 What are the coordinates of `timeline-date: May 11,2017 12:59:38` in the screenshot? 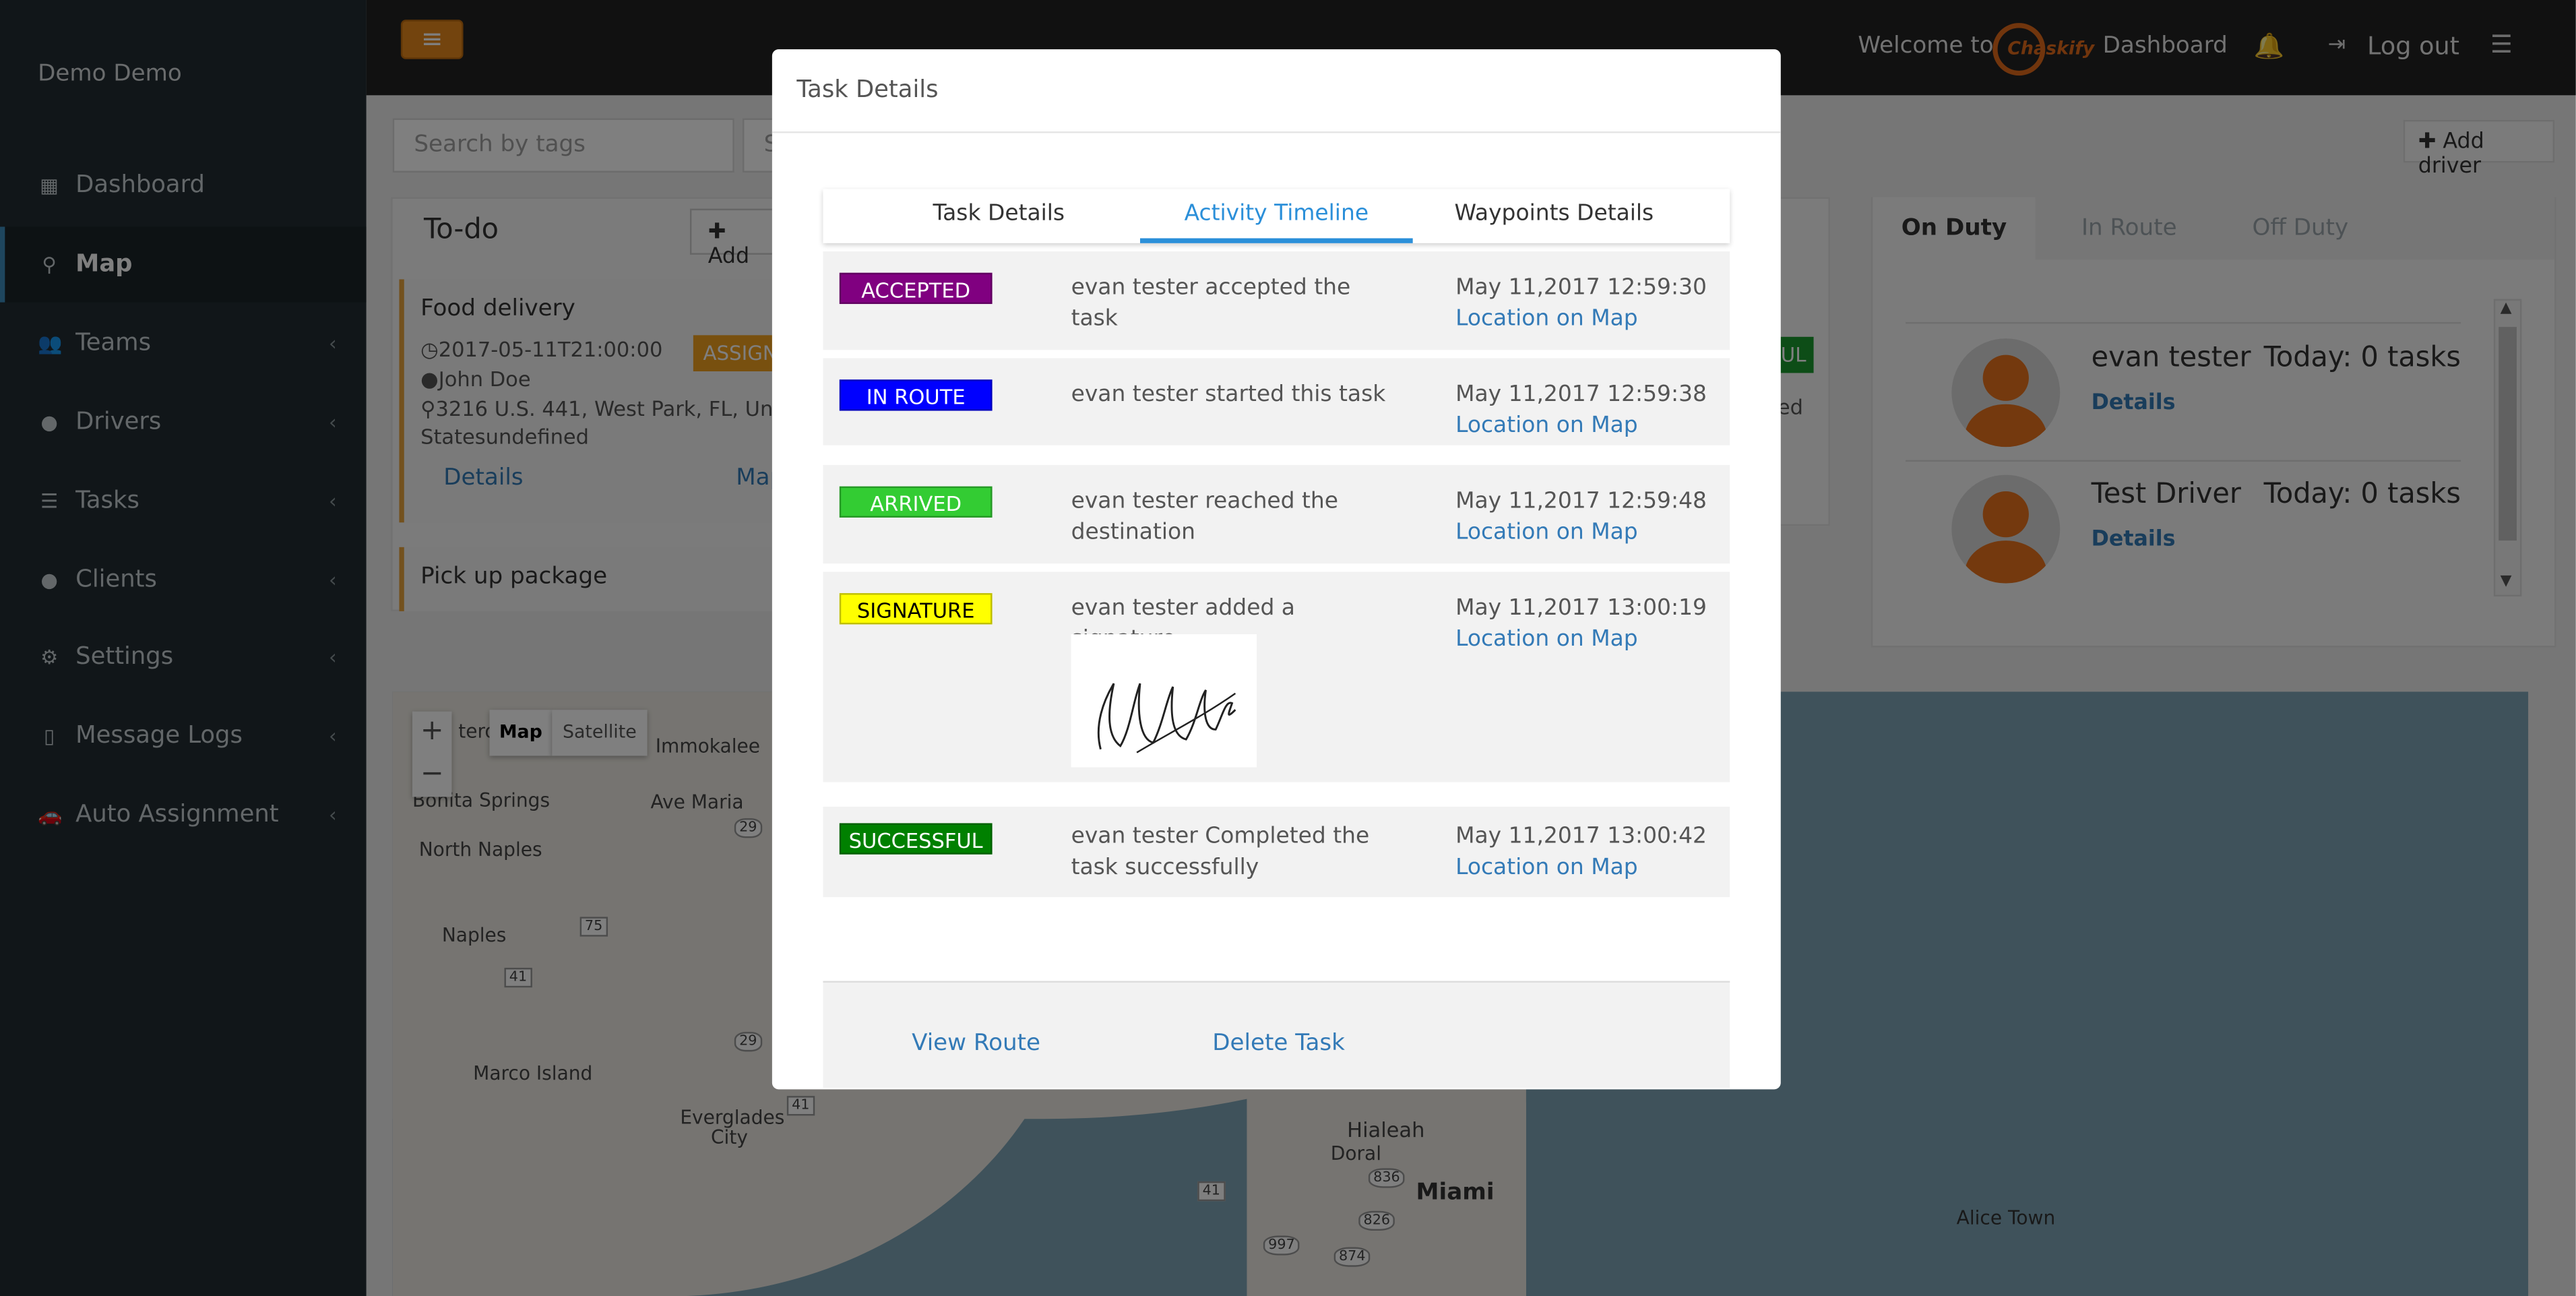 It's located at (1581, 395).